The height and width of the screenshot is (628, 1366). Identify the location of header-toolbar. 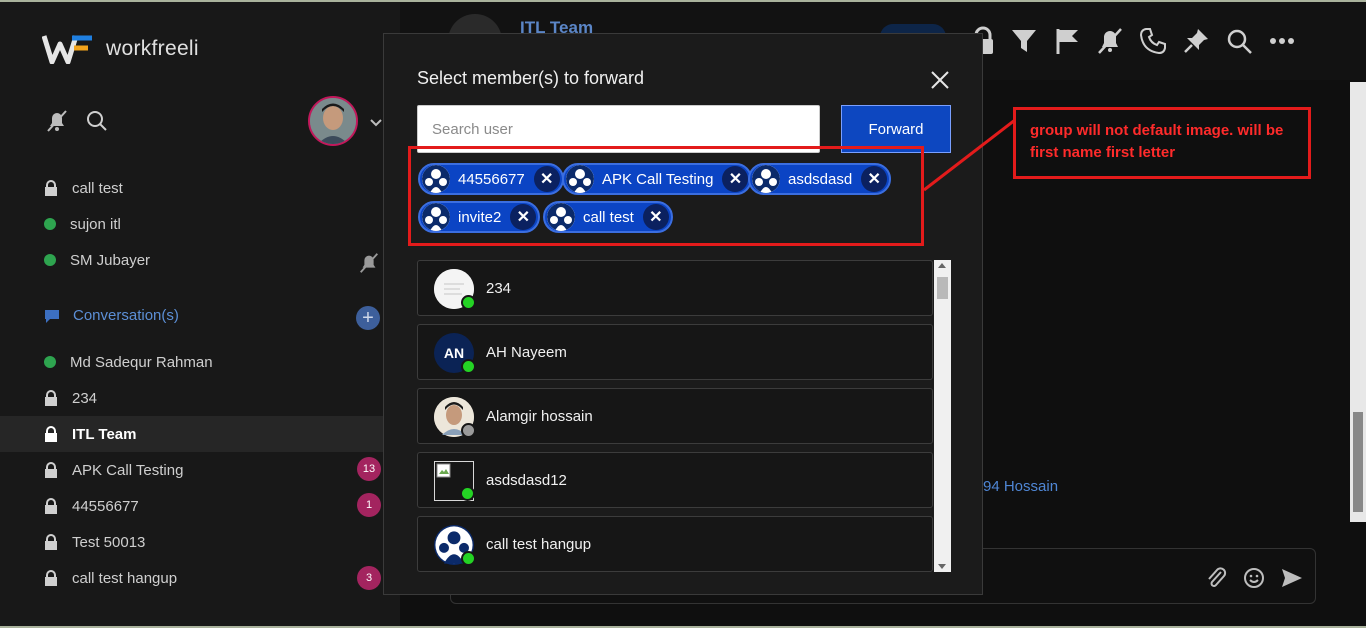
(1133, 41).